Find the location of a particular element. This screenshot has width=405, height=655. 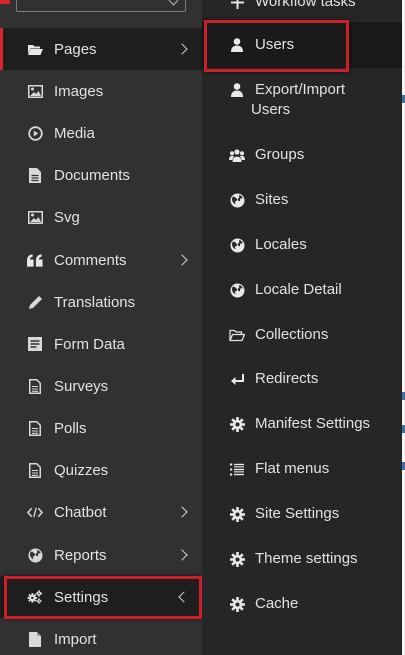

submenu-item-label: Export/Import is located at coordinates (300, 89).